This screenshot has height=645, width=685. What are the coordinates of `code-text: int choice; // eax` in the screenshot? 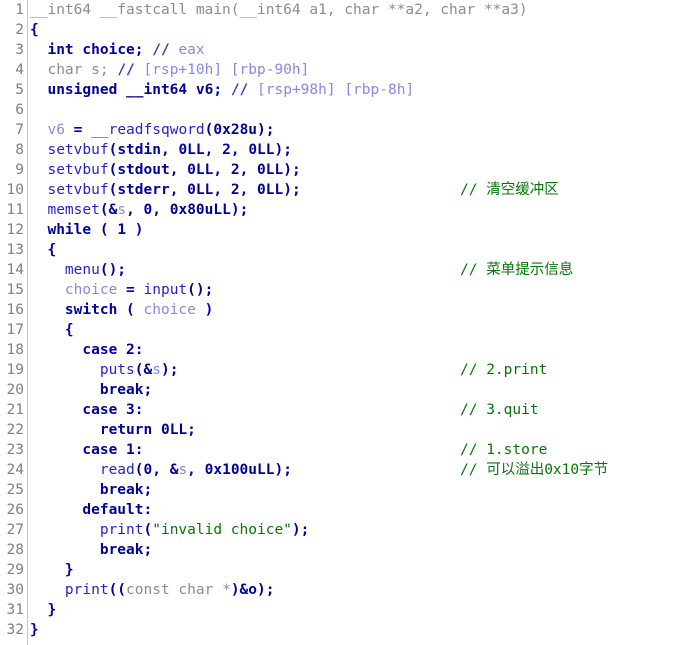 It's located at (115, 50).